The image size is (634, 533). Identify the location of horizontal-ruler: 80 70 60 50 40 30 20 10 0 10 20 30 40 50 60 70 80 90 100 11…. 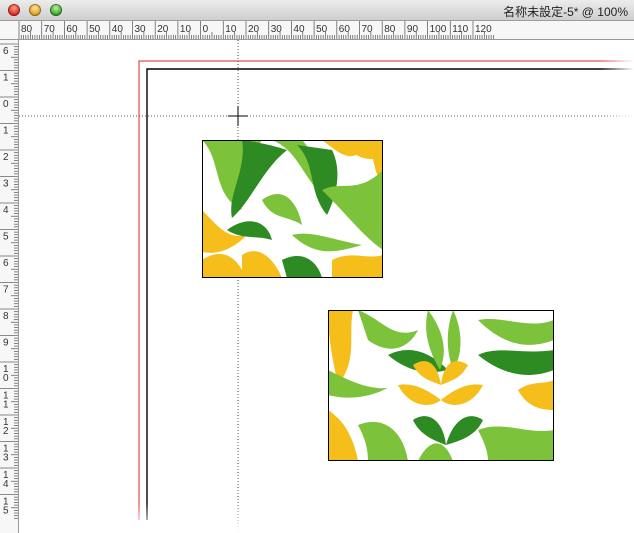
(317, 30).